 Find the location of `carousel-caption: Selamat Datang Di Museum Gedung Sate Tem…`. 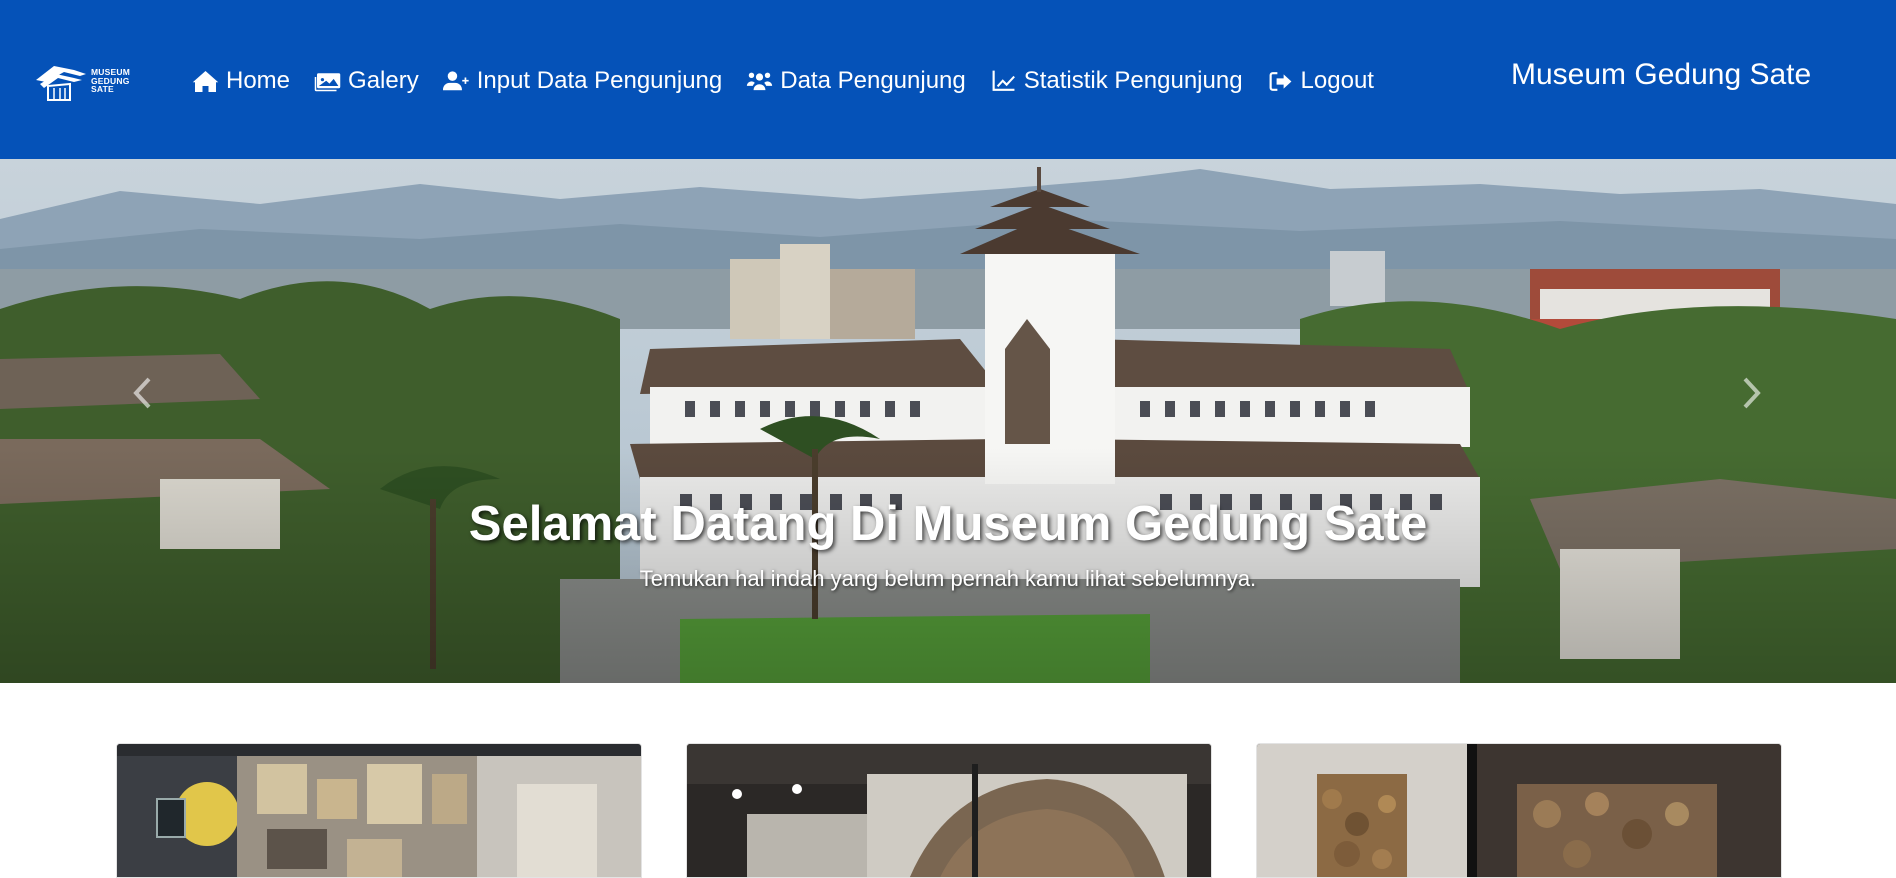

carousel-caption: Selamat Datang Di Museum Gedung Sate Tem… is located at coordinates (948, 544).